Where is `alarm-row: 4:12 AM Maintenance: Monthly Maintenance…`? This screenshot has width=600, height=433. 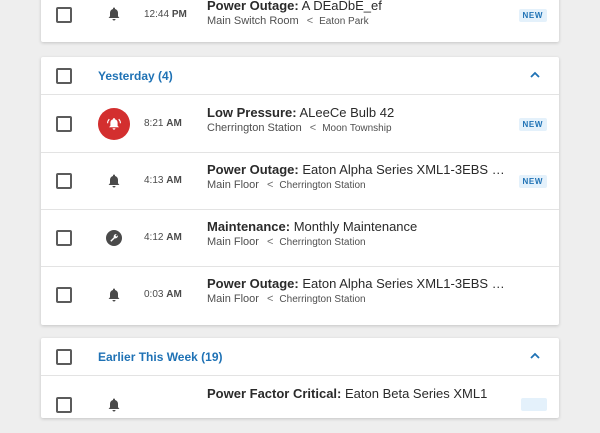 alarm-row: 4:12 AM Maintenance: Monthly Maintenance… is located at coordinates (300, 237).